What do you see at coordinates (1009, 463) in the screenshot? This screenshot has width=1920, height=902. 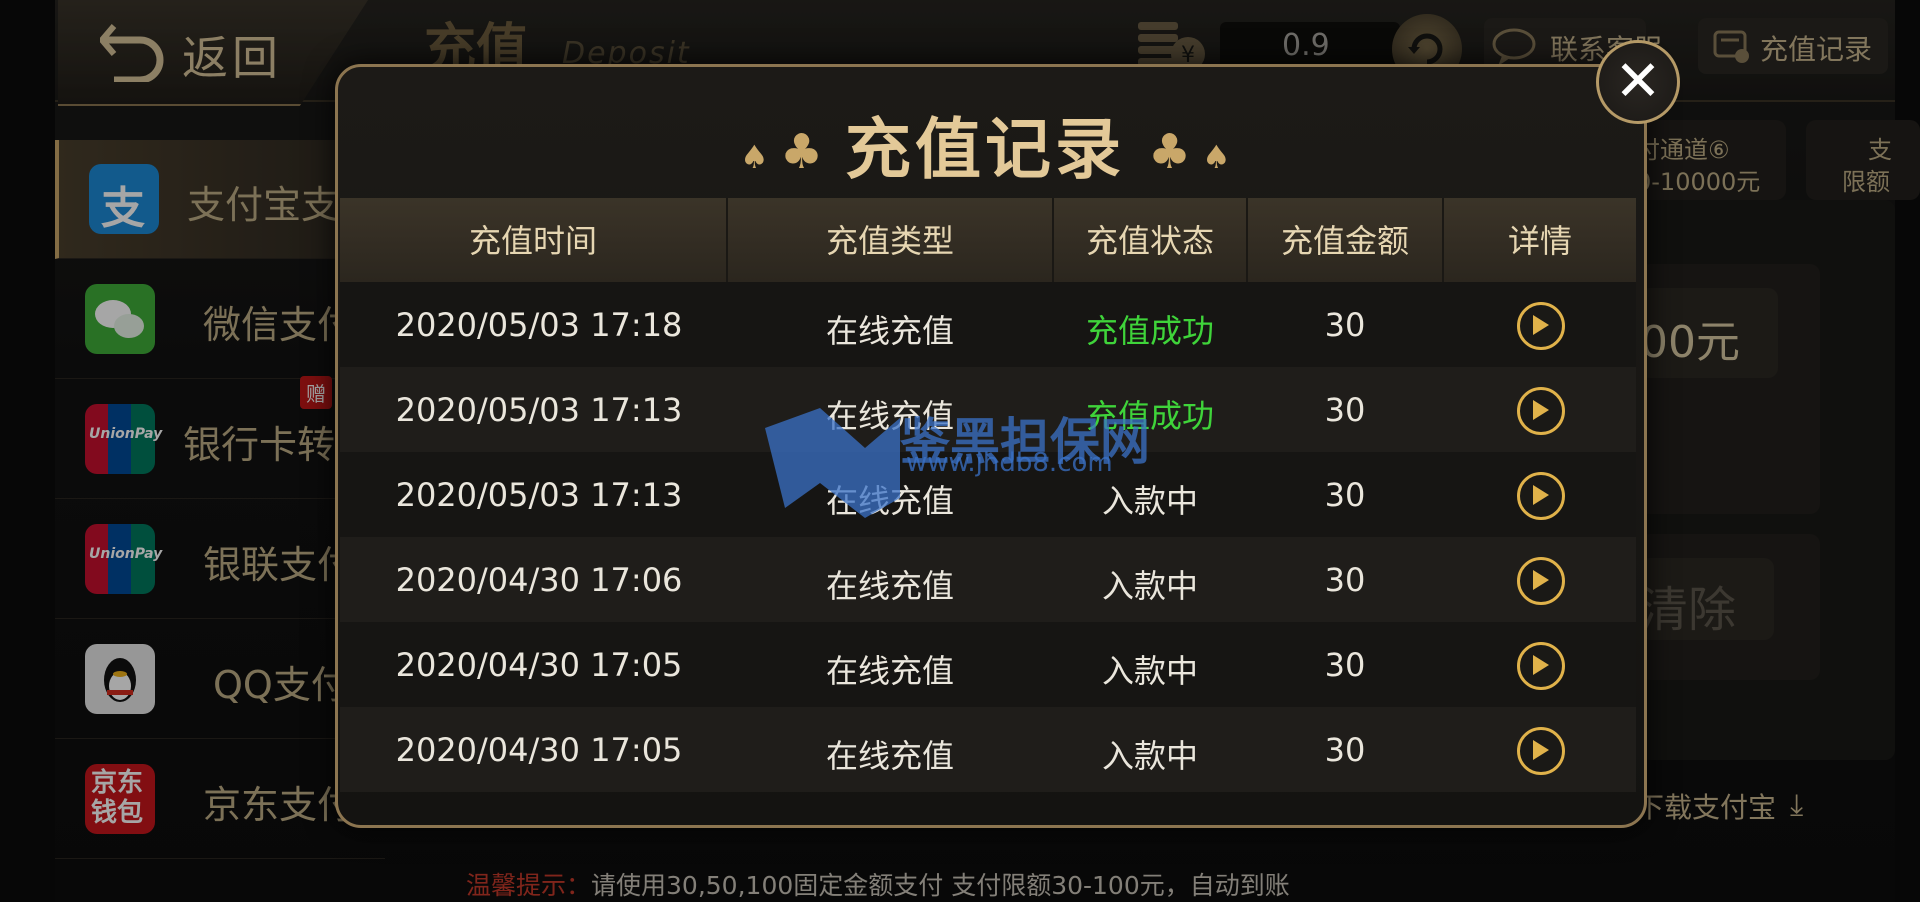 I see `watermark-url: www.jhdb8.com` at bounding box center [1009, 463].